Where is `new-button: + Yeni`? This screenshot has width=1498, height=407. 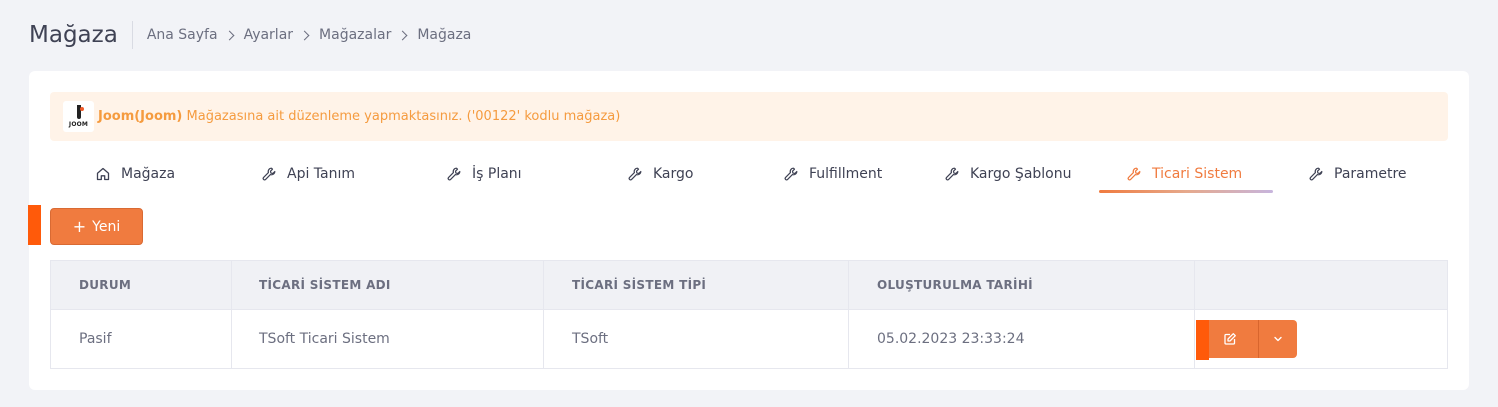 new-button: + Yeni is located at coordinates (96, 226).